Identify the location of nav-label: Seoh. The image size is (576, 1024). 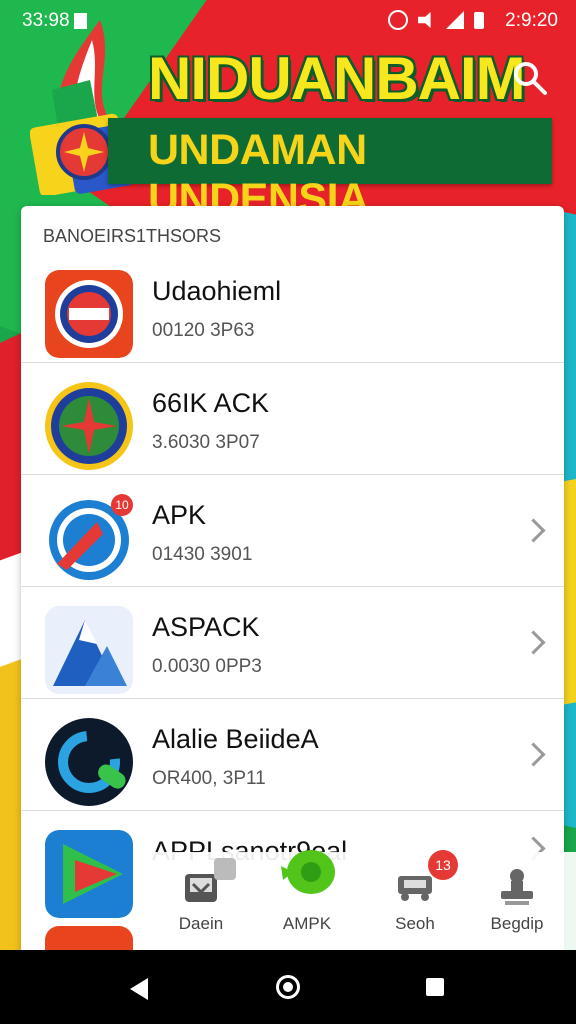
(415, 923).